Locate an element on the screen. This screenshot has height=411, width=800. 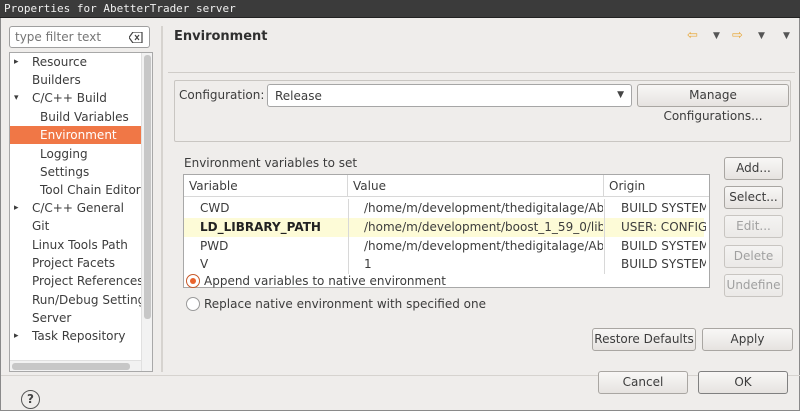
variable-cell: CWD is located at coordinates (215, 208).